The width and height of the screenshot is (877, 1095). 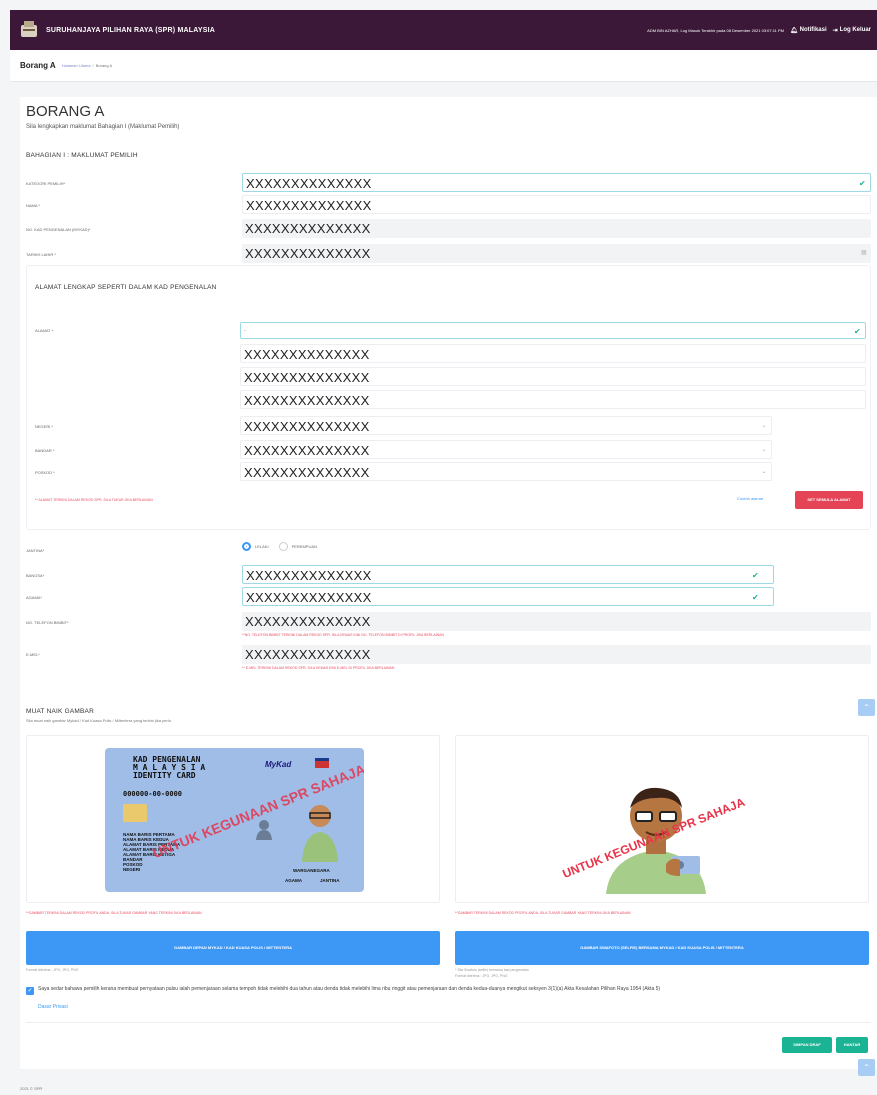 What do you see at coordinates (44, 330) in the screenshot?
I see `alamat-label: ALAMAT *` at bounding box center [44, 330].